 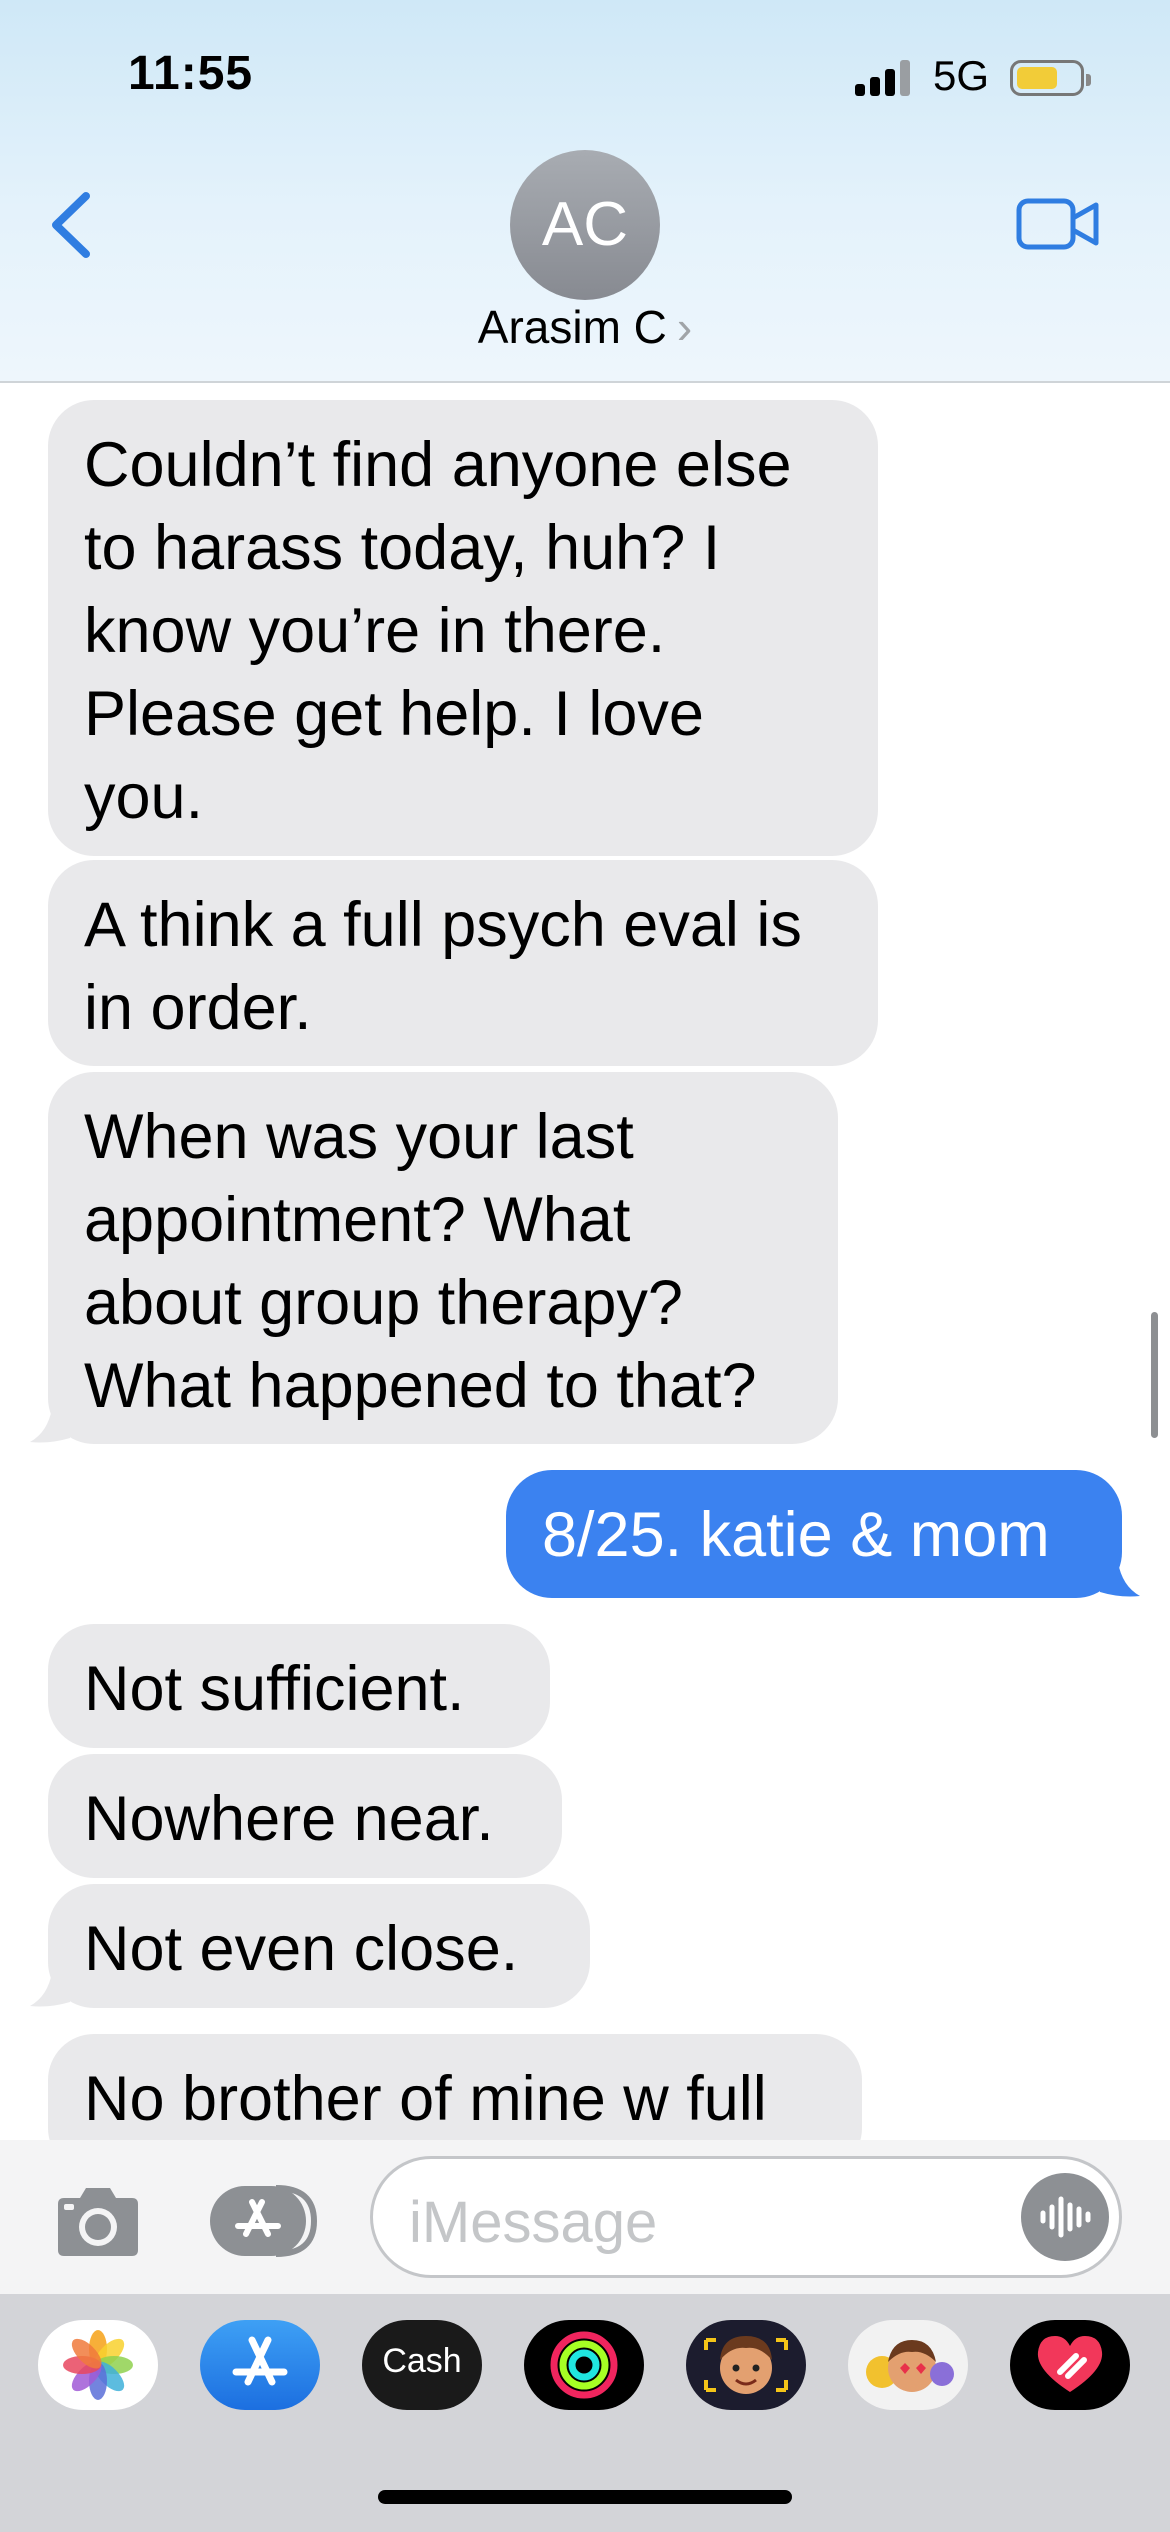 What do you see at coordinates (422, 2361) in the screenshot?
I see `cash-app-icon: Cash` at bounding box center [422, 2361].